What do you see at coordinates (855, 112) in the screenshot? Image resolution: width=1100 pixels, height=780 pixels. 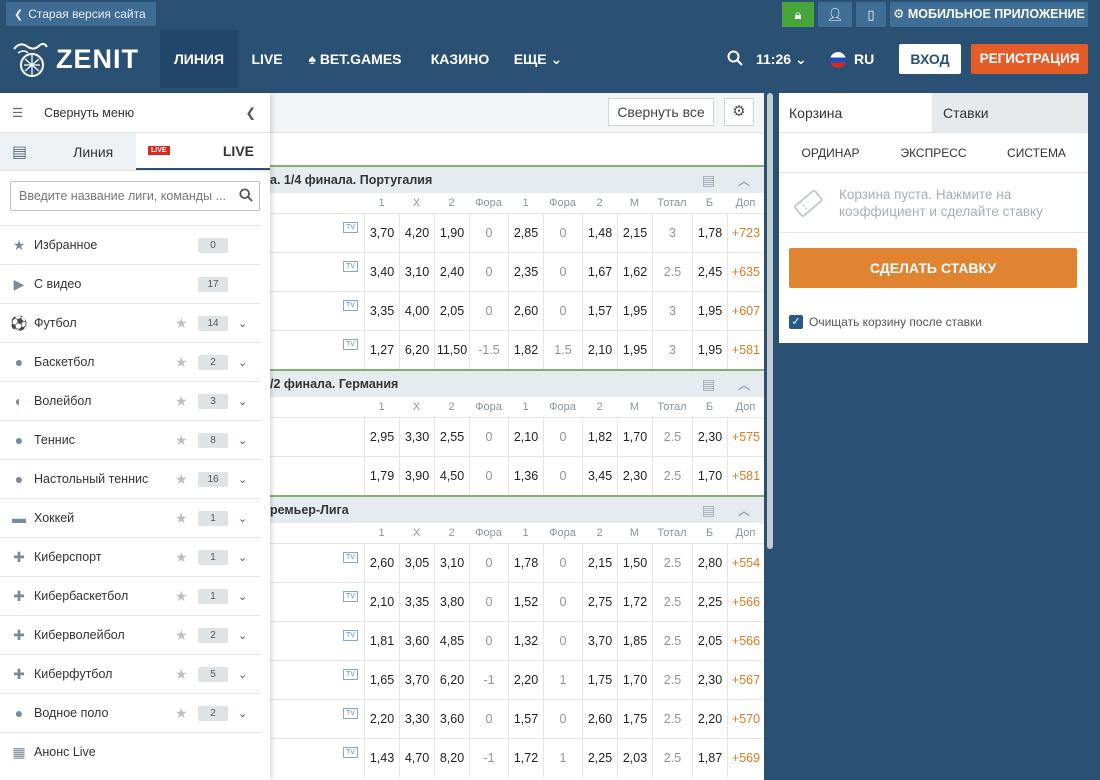 I see `tab-basket: Корзина` at bounding box center [855, 112].